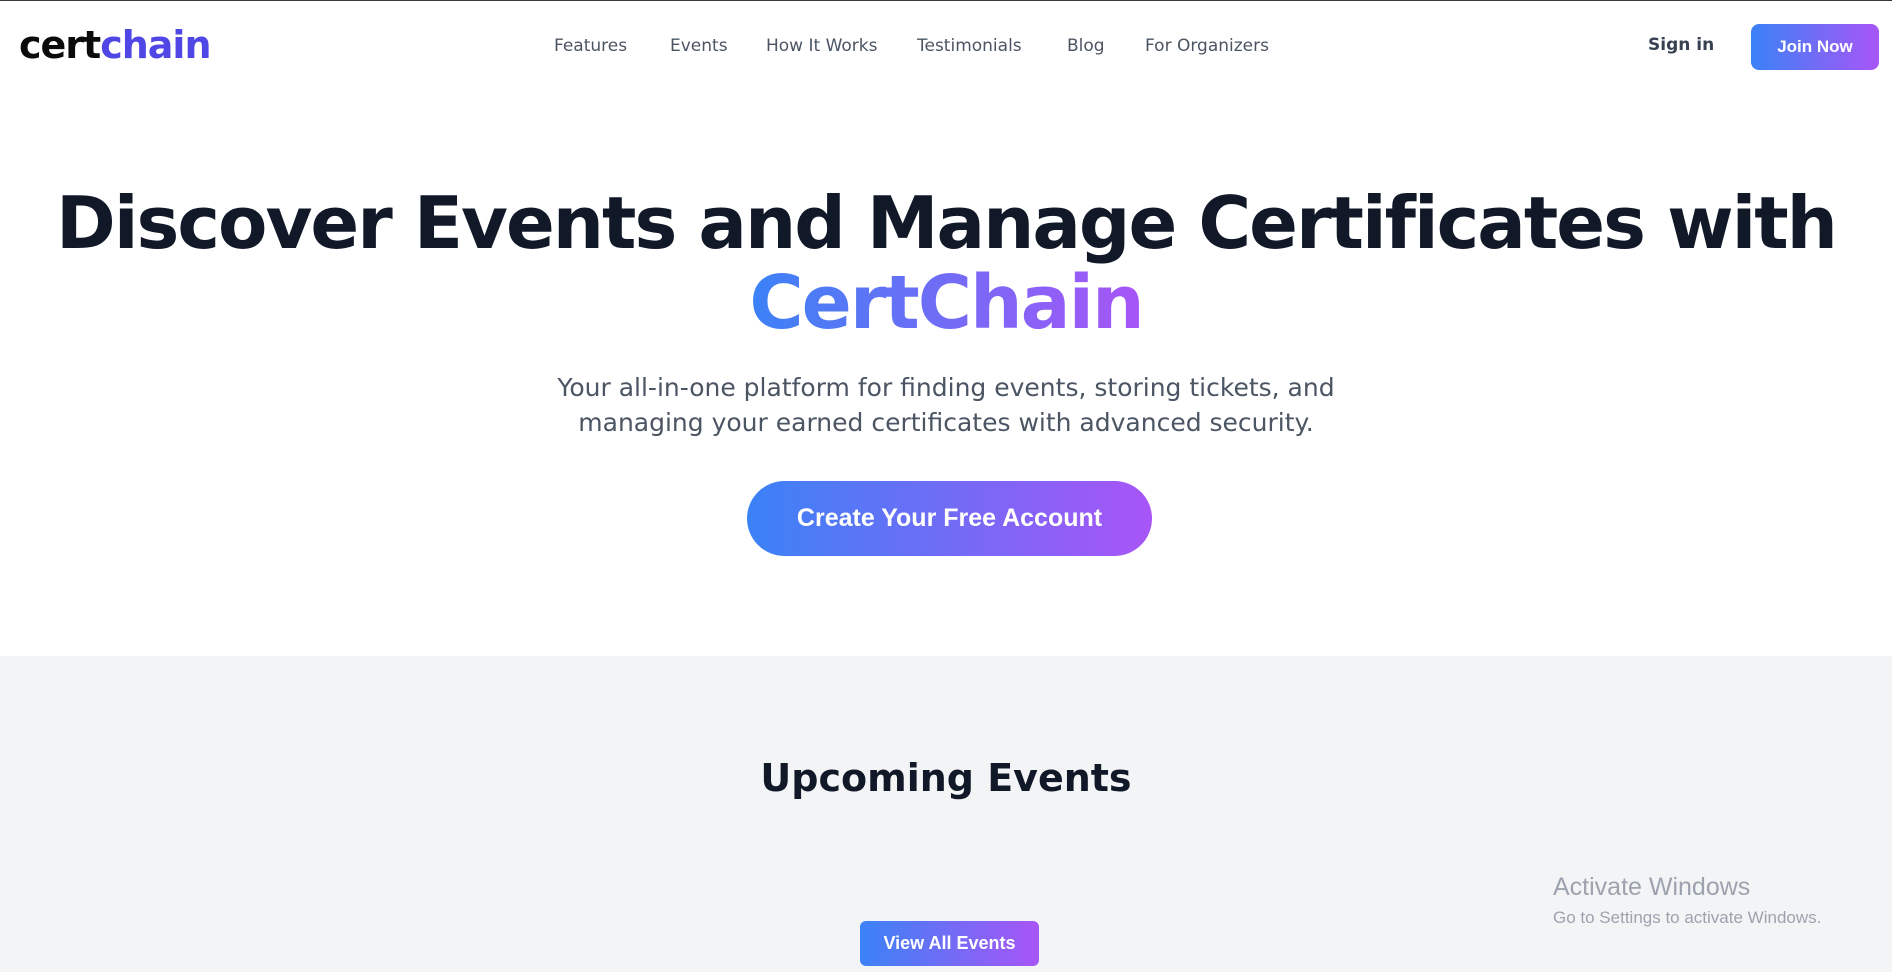 This screenshot has width=1892, height=972. Describe the element at coordinates (1207, 46) in the screenshot. I see `nav-link-for-organizers: For Organizers` at that location.